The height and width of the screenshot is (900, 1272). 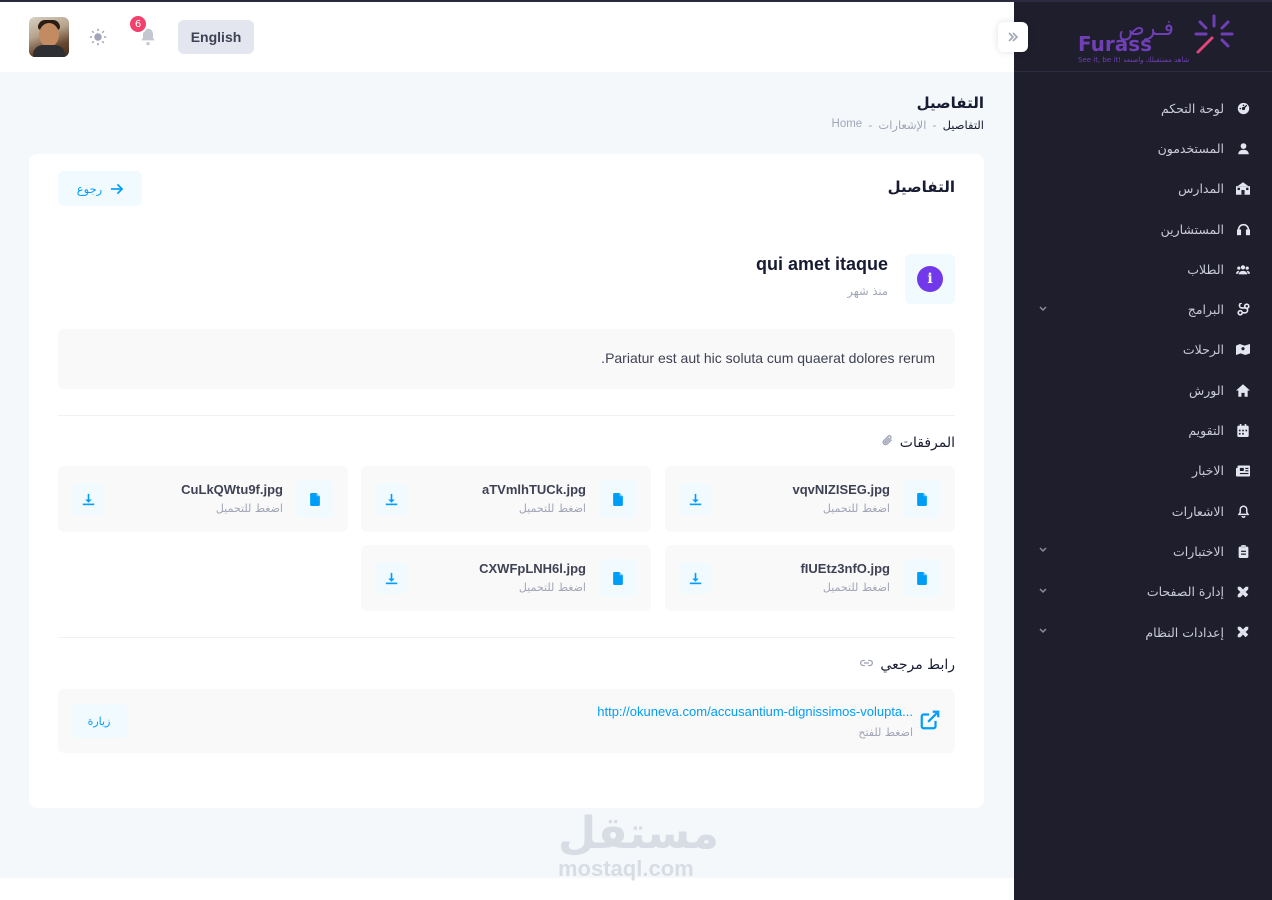 I want to click on paperclip-icon, so click(x=887, y=442).